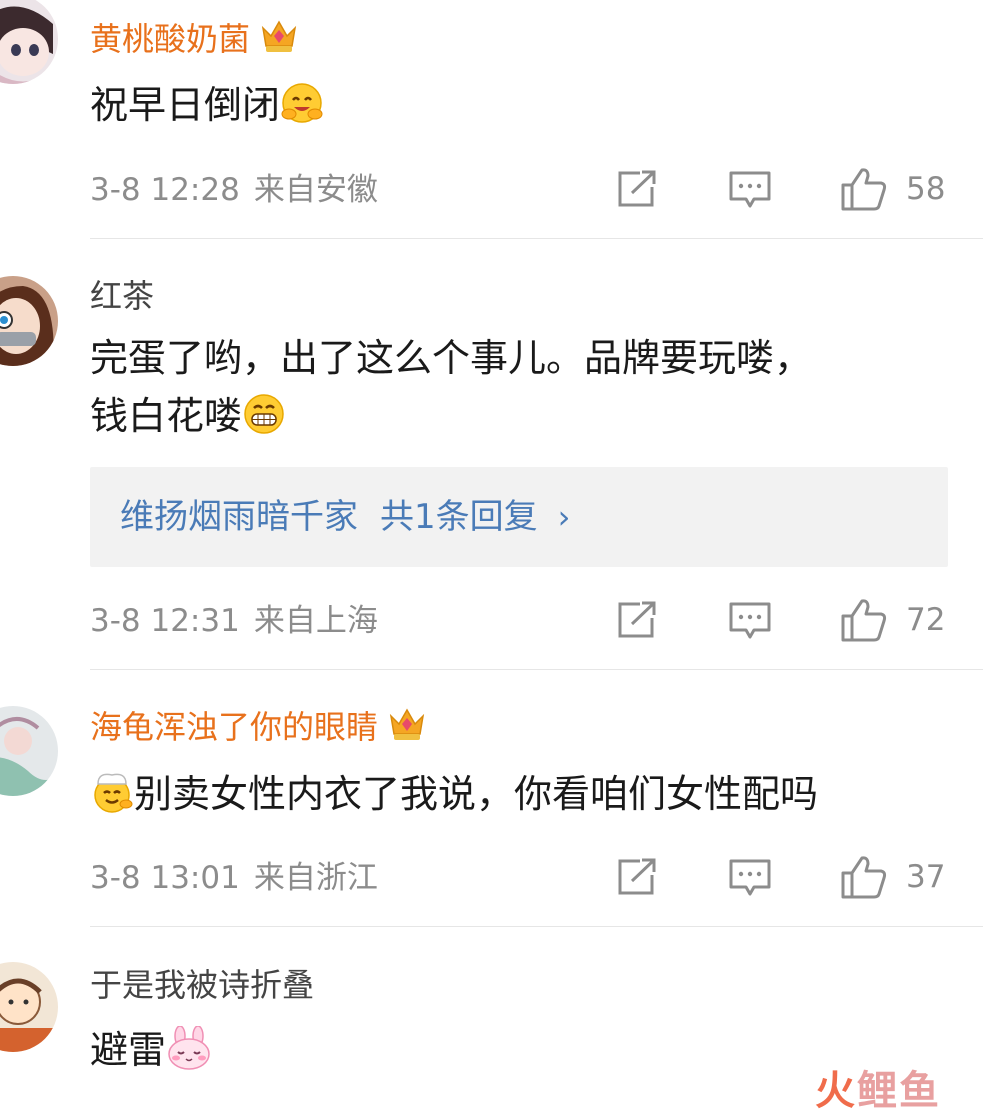 The height and width of the screenshot is (1116, 983). Describe the element at coordinates (258, 728) in the screenshot. I see `username: 海龟浑浊了你的眼睛` at that location.